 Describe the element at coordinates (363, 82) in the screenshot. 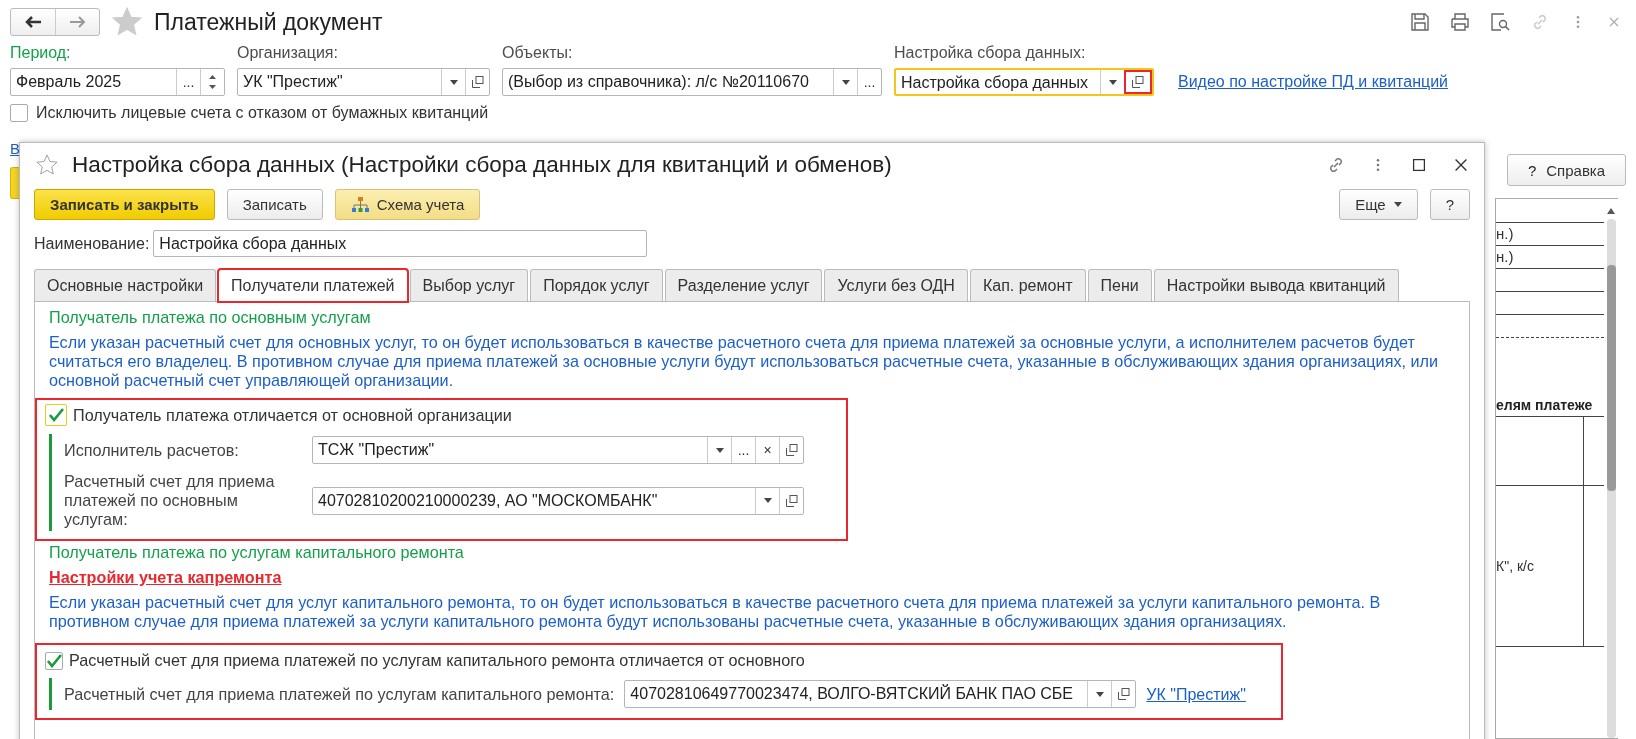

I see `select-field: УК "Престиж"` at that location.